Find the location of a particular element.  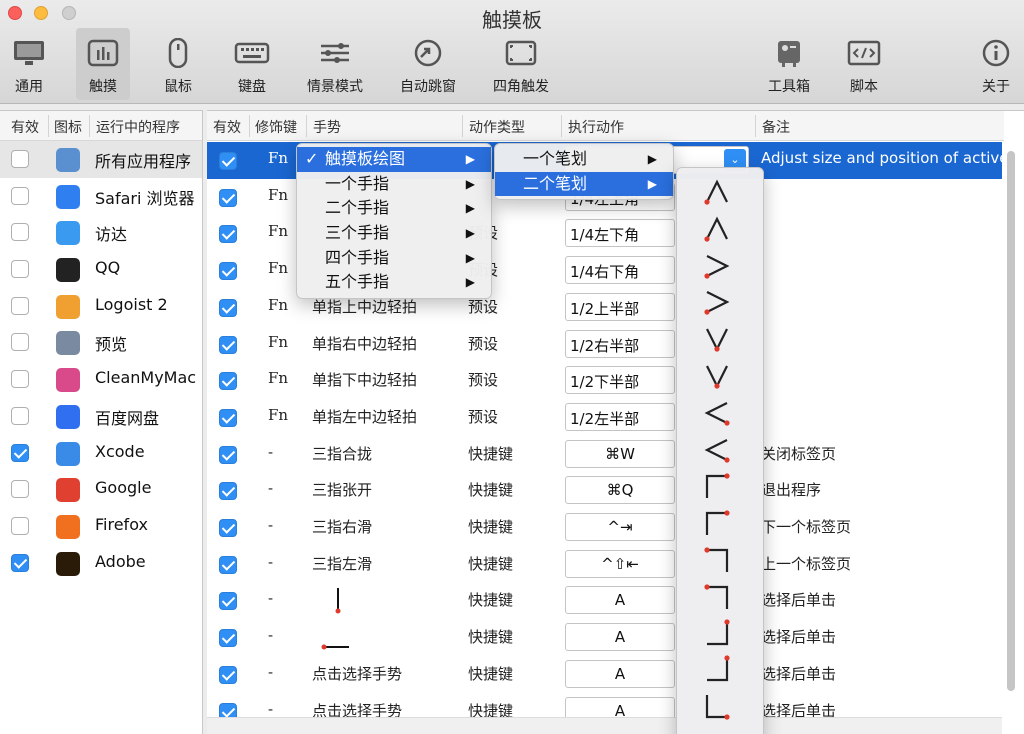

gesture-row: - 三指合拢 快捷键 ⌘W 关闭标签页 is located at coordinates (604, 454).